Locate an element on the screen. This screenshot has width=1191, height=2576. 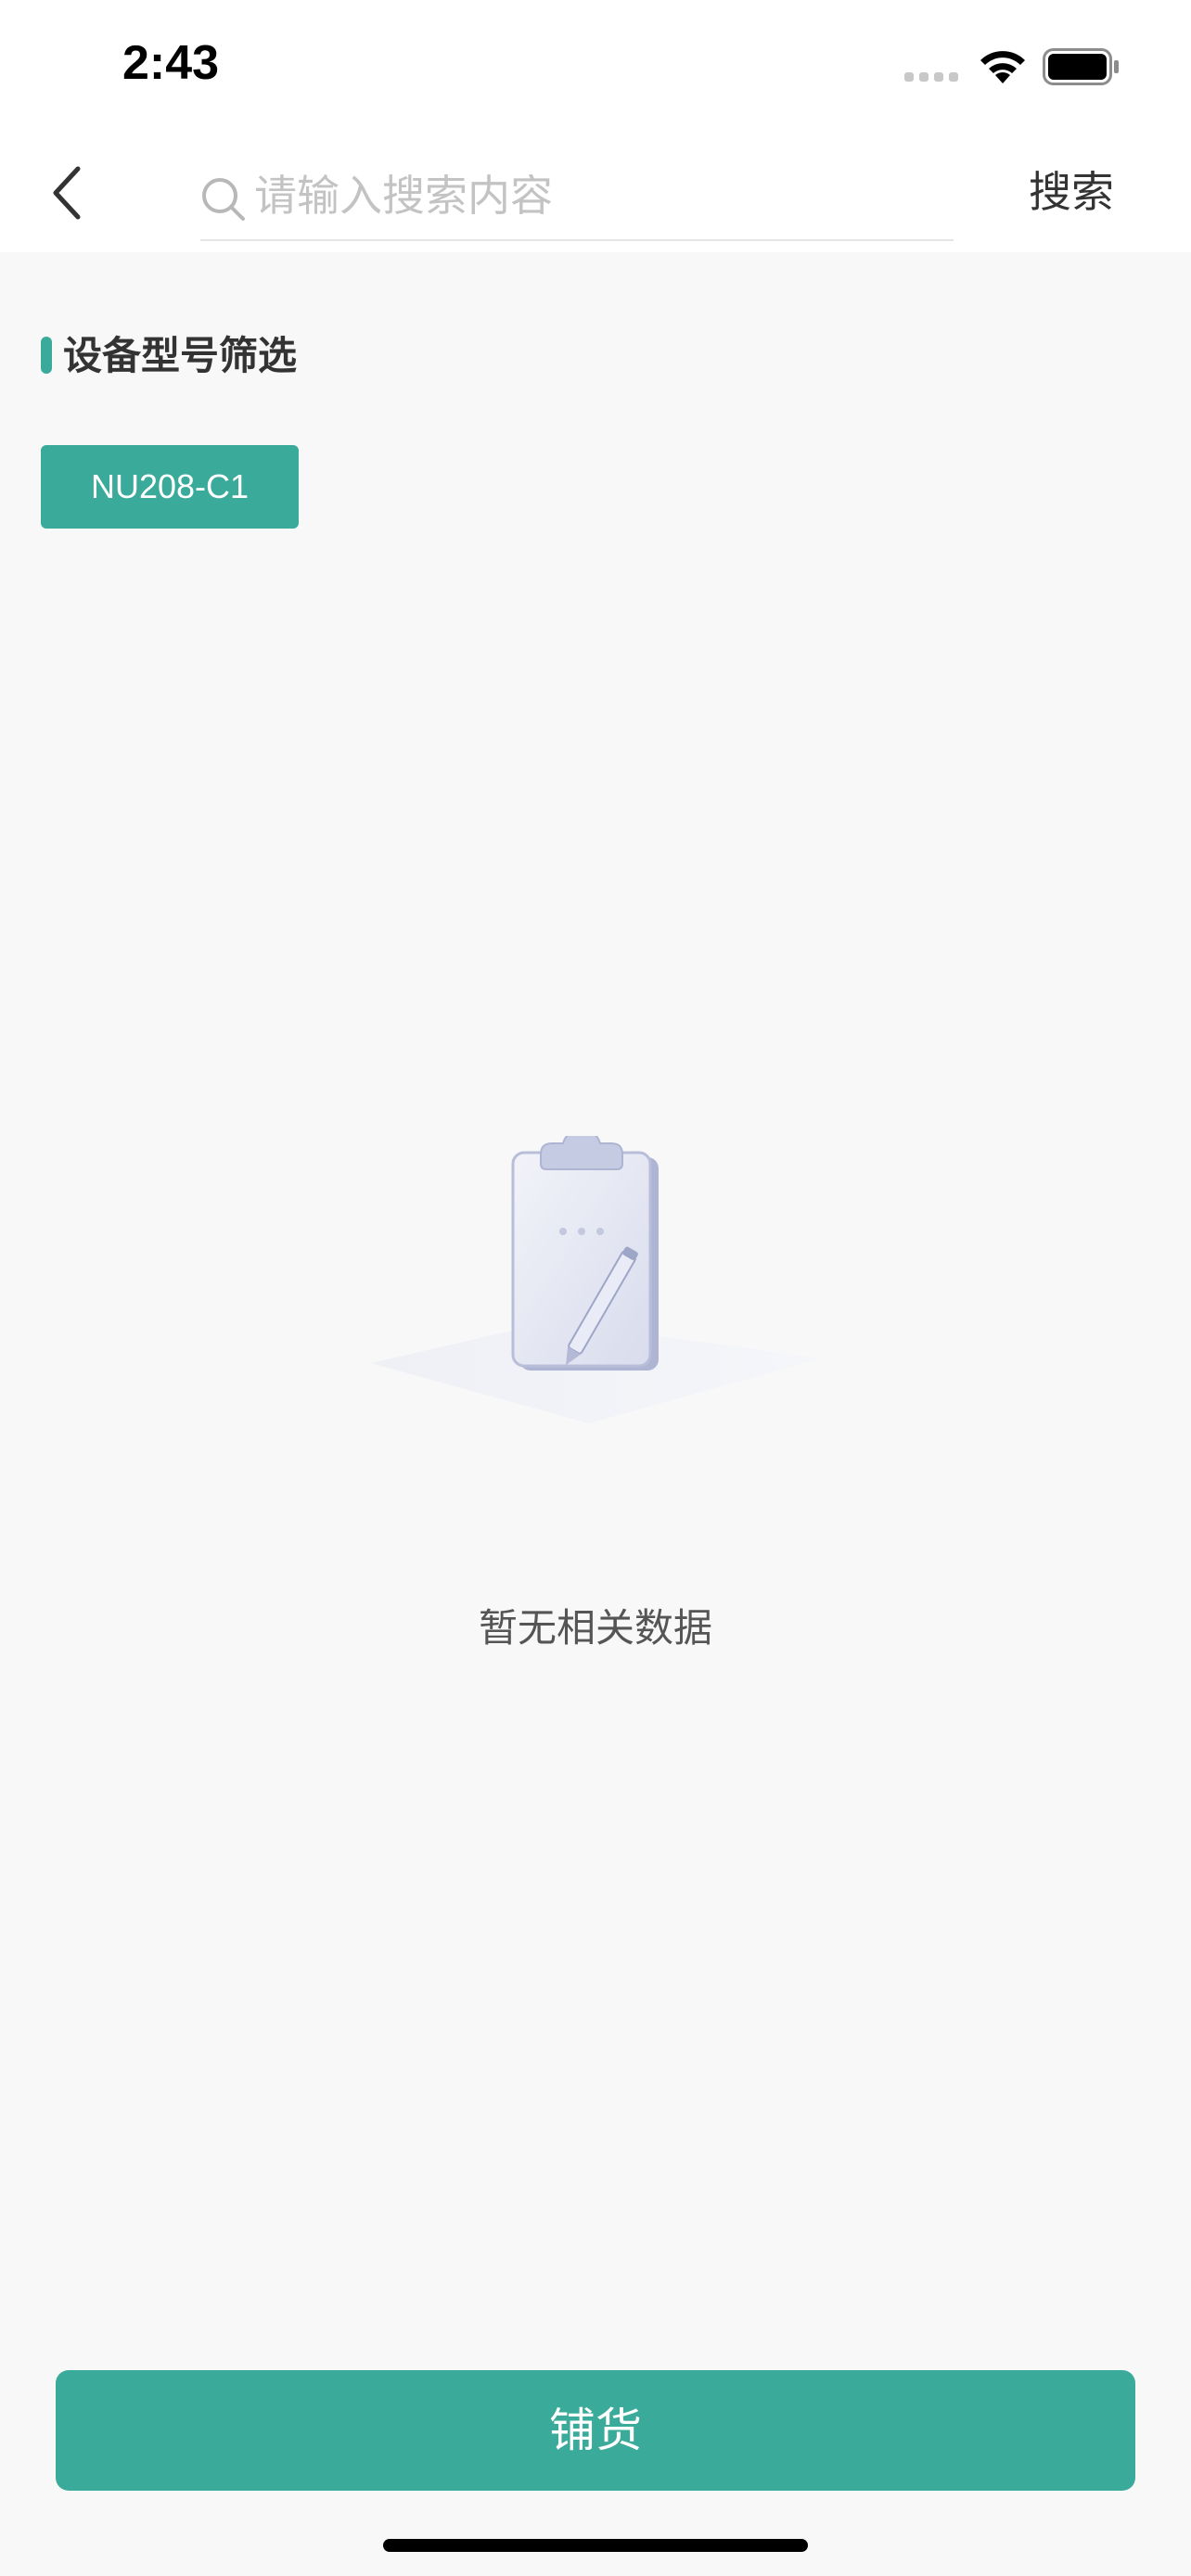
back-button is located at coordinates (69, 192).